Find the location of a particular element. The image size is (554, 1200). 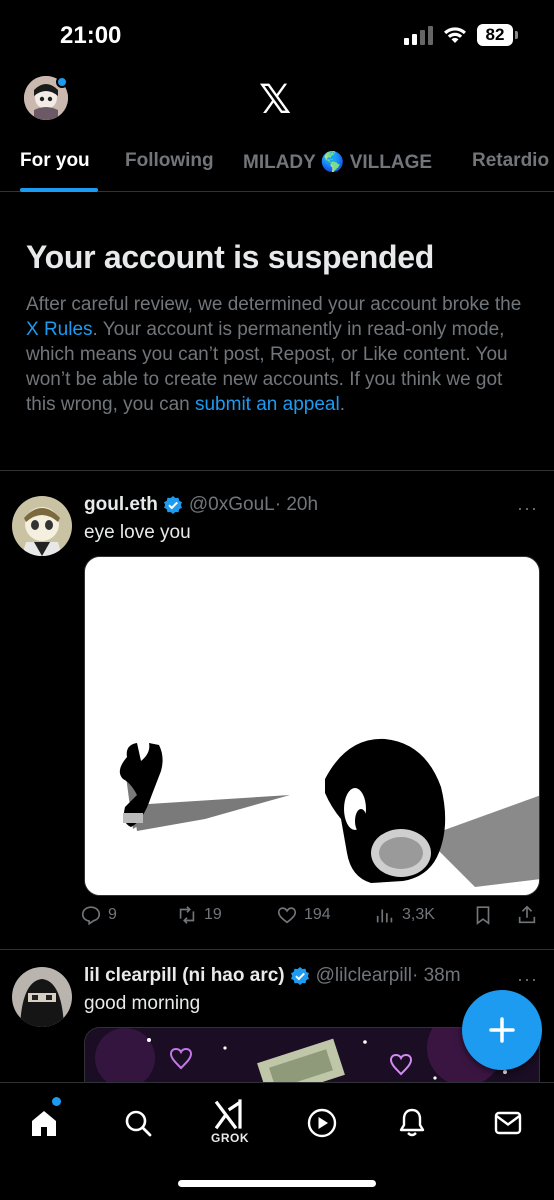

compose-button is located at coordinates (502, 1030).